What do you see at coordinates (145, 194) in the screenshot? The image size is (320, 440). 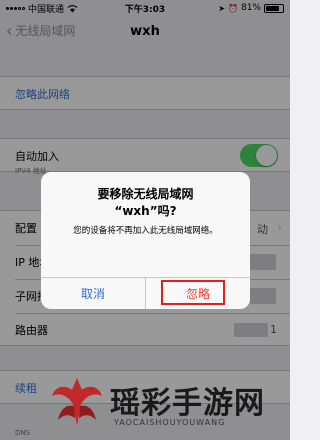 I see `alert-title-line1: 要移除无线局域网` at bounding box center [145, 194].